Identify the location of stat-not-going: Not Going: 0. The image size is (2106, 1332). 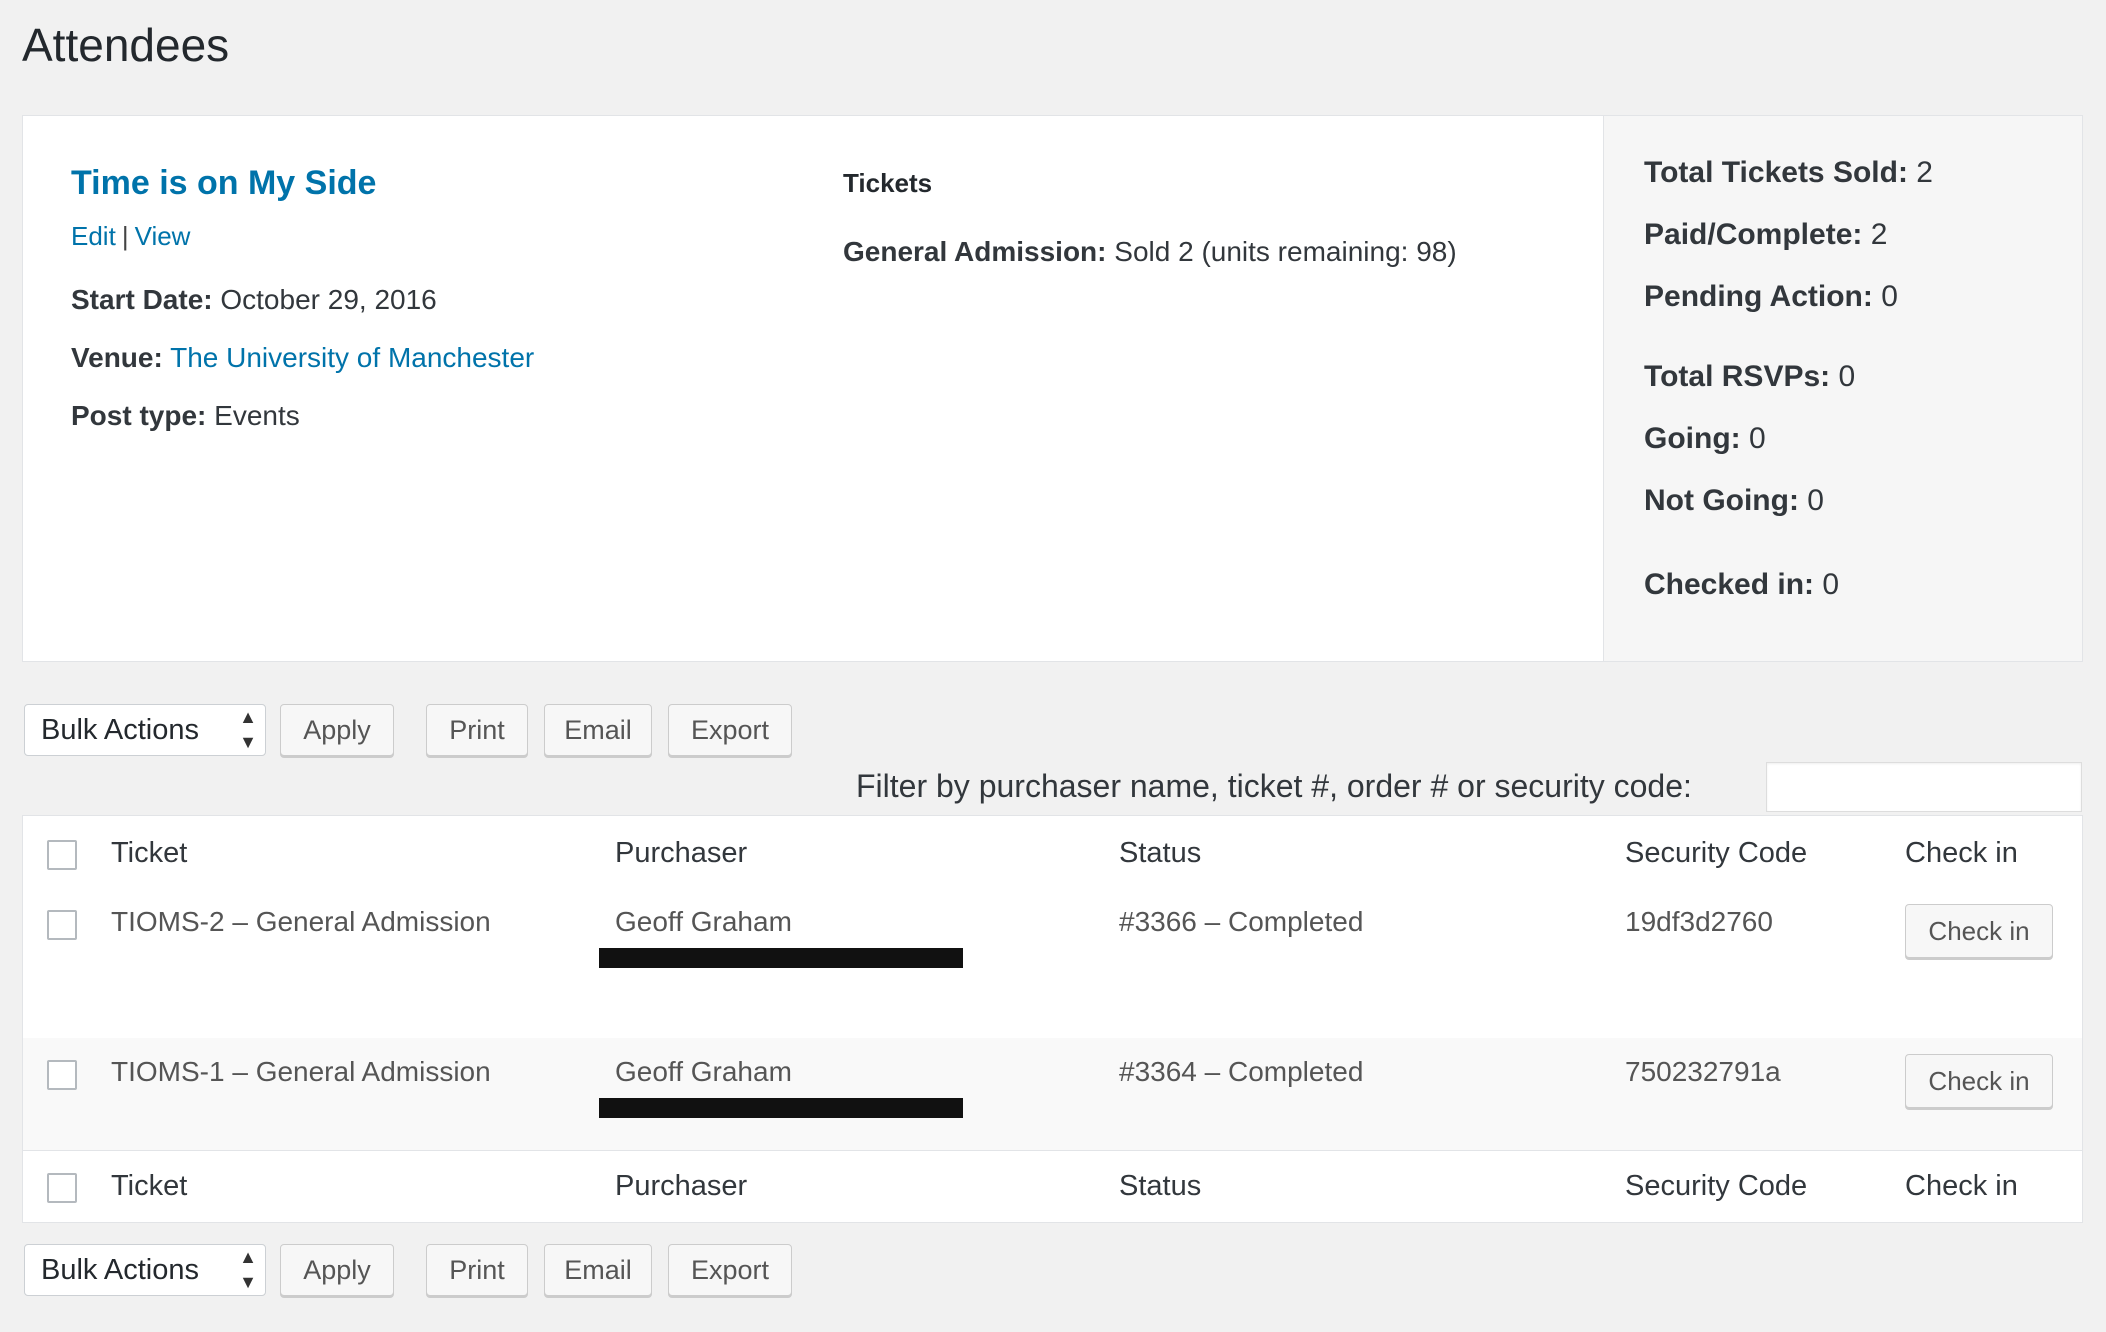
(1734, 501).